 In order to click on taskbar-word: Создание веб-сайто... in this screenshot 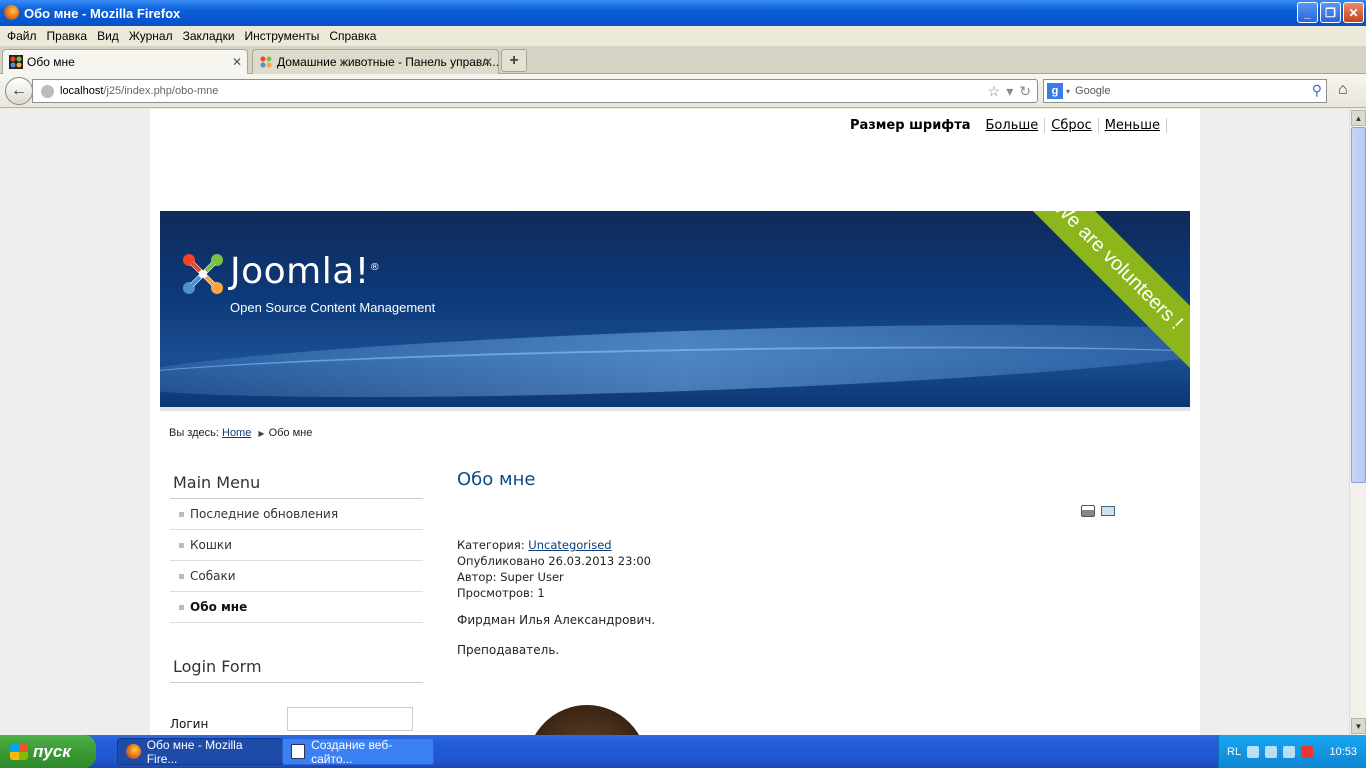, I will do `click(358, 751)`.